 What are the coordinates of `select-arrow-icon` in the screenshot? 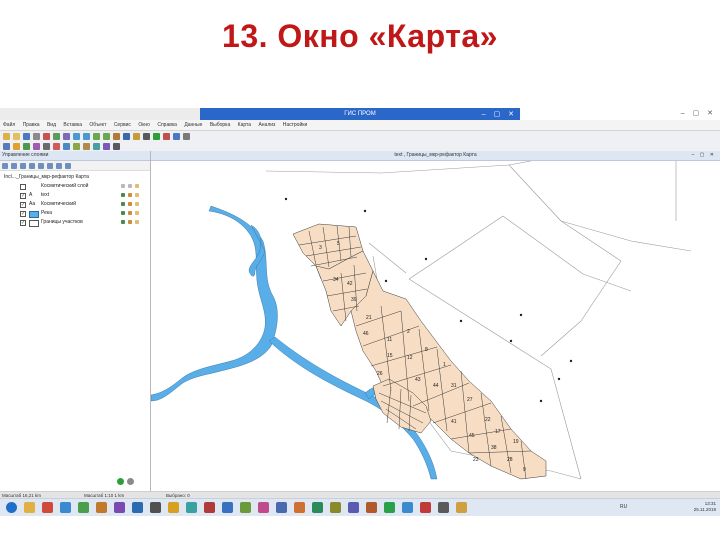 It's located at (146, 136).